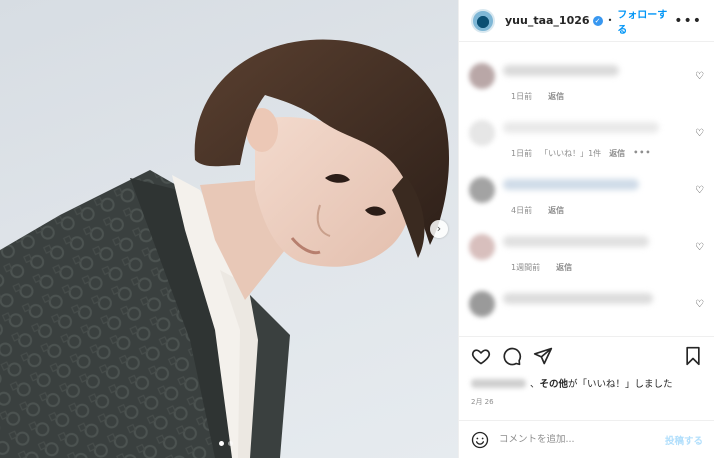  I want to click on comment-item: ♡, so click(586, 299).